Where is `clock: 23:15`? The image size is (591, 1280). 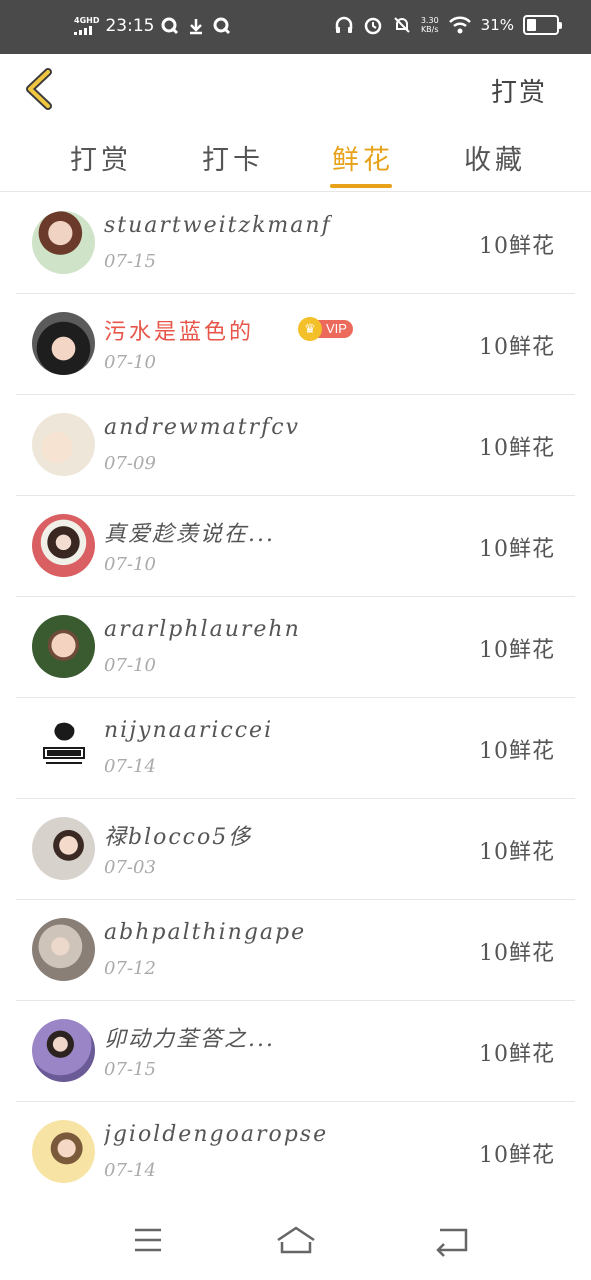
clock: 23:15 is located at coordinates (130, 26).